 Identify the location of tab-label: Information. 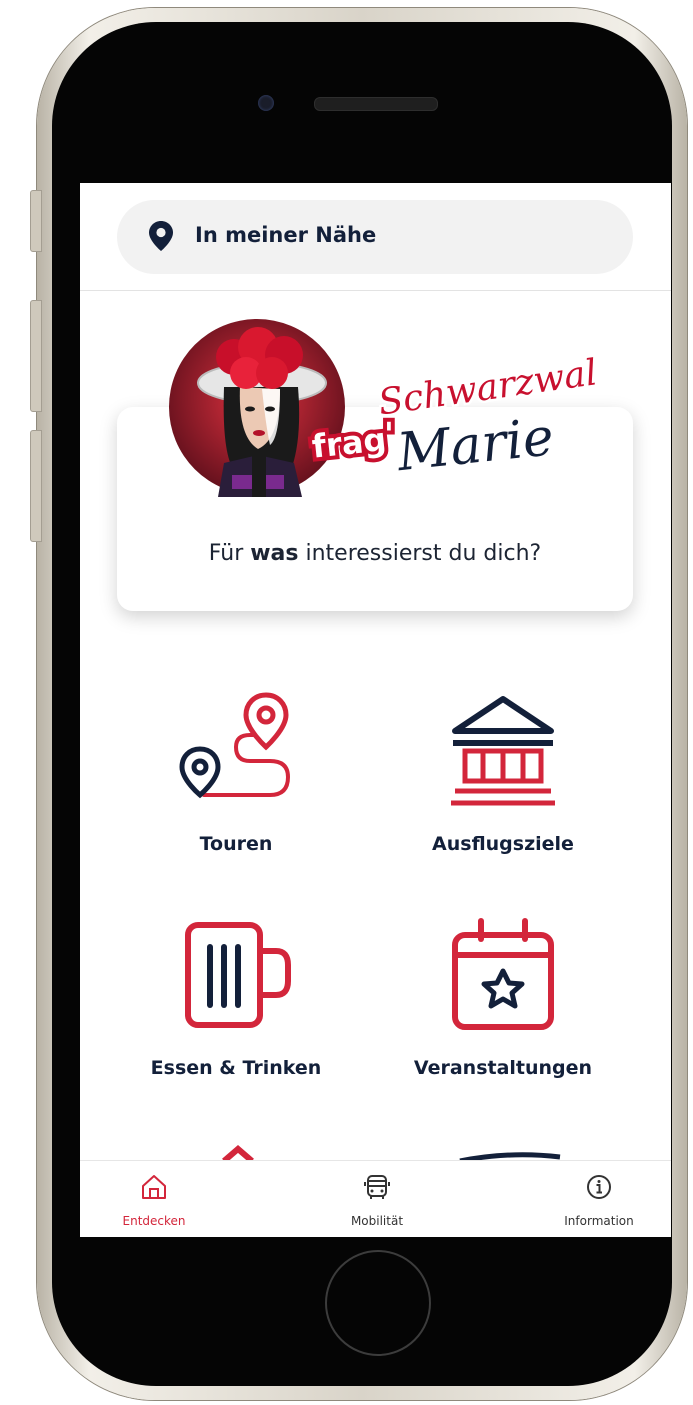
(599, 1221).